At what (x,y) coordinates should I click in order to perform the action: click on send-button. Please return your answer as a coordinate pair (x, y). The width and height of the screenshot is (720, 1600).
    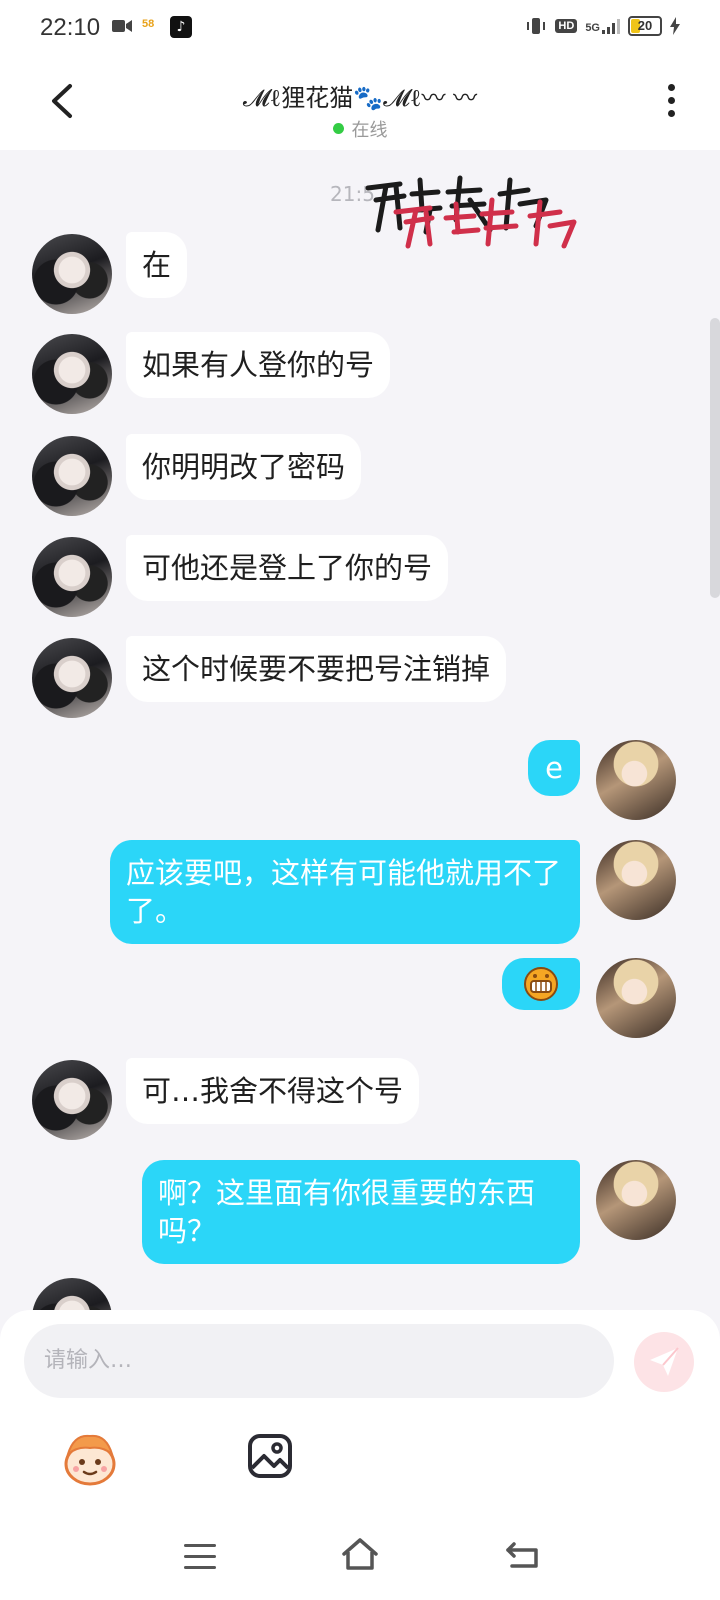
    Looking at the image, I should click on (664, 1362).